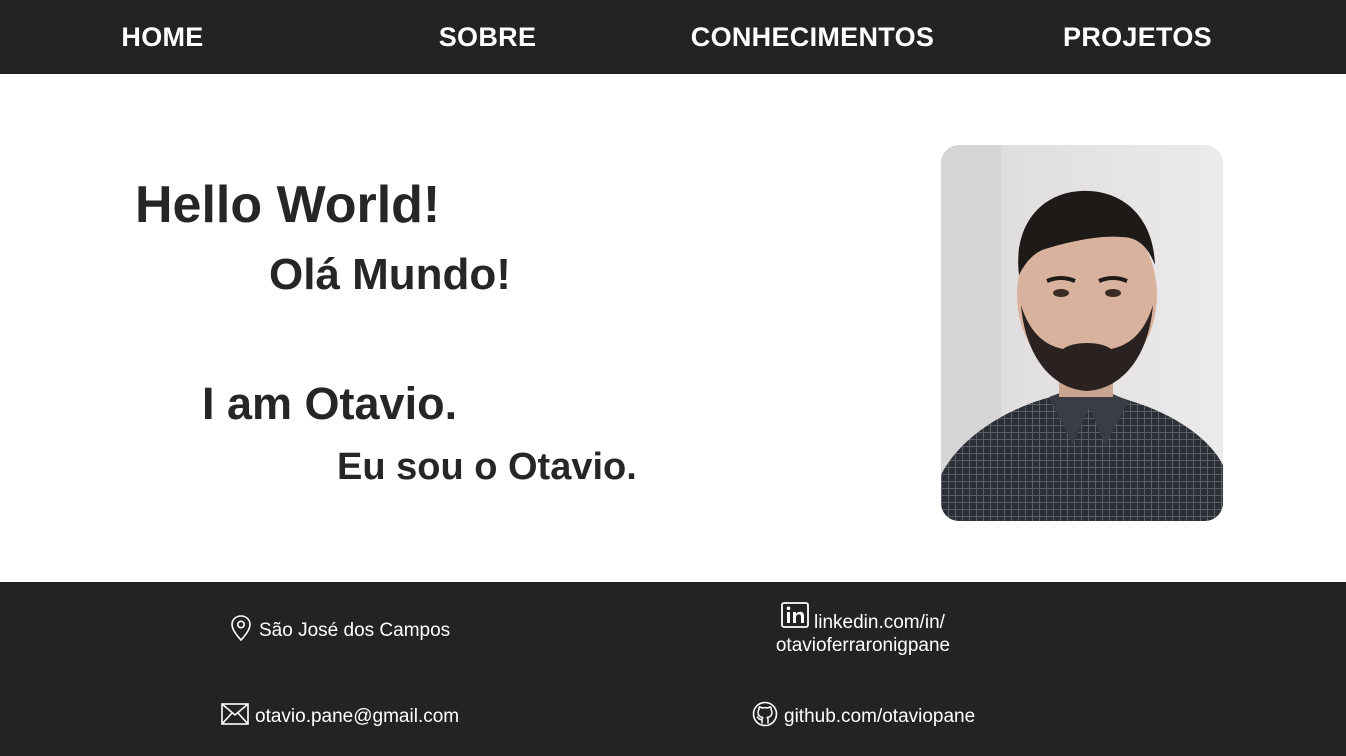 The width and height of the screenshot is (1346, 756). I want to click on greeting-pt-heading: Olá Mundo!, so click(390, 274).